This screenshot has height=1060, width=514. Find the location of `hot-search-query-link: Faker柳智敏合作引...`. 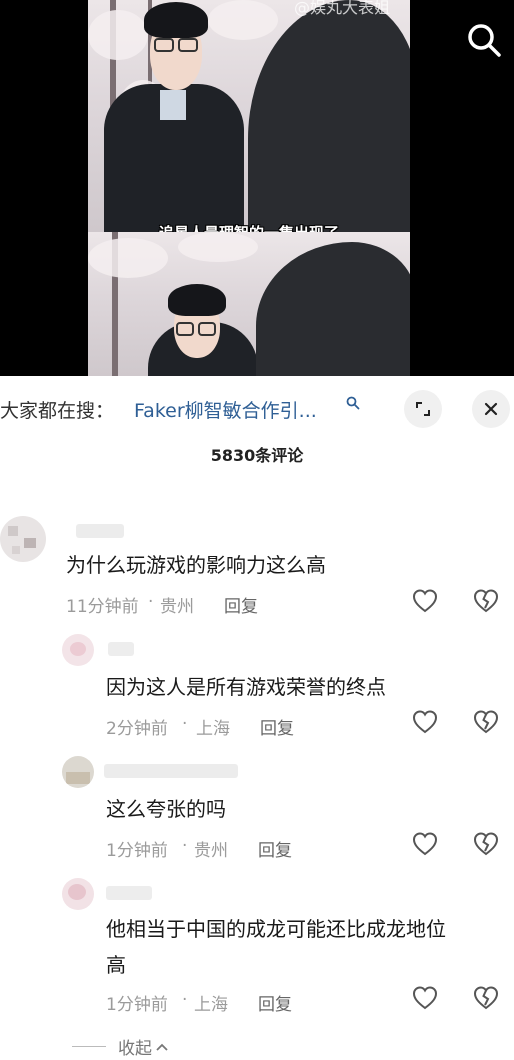

hot-search-query-link: Faker柳智敏合作引... is located at coordinates (225, 409).